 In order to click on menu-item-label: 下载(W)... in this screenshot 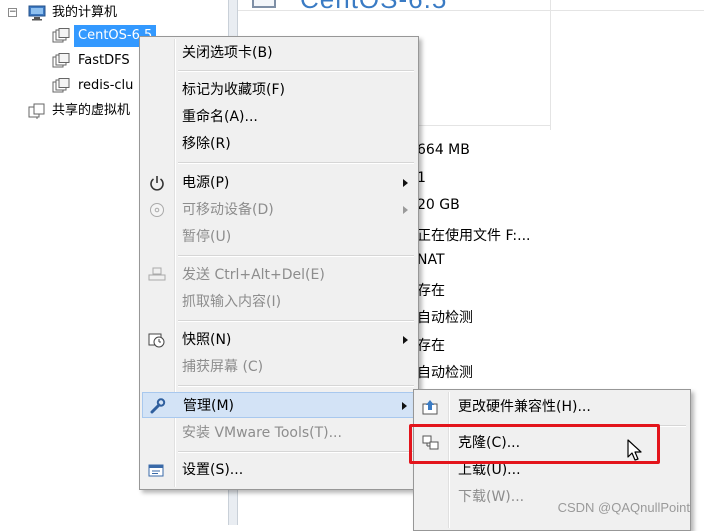, I will do `click(491, 497)`.